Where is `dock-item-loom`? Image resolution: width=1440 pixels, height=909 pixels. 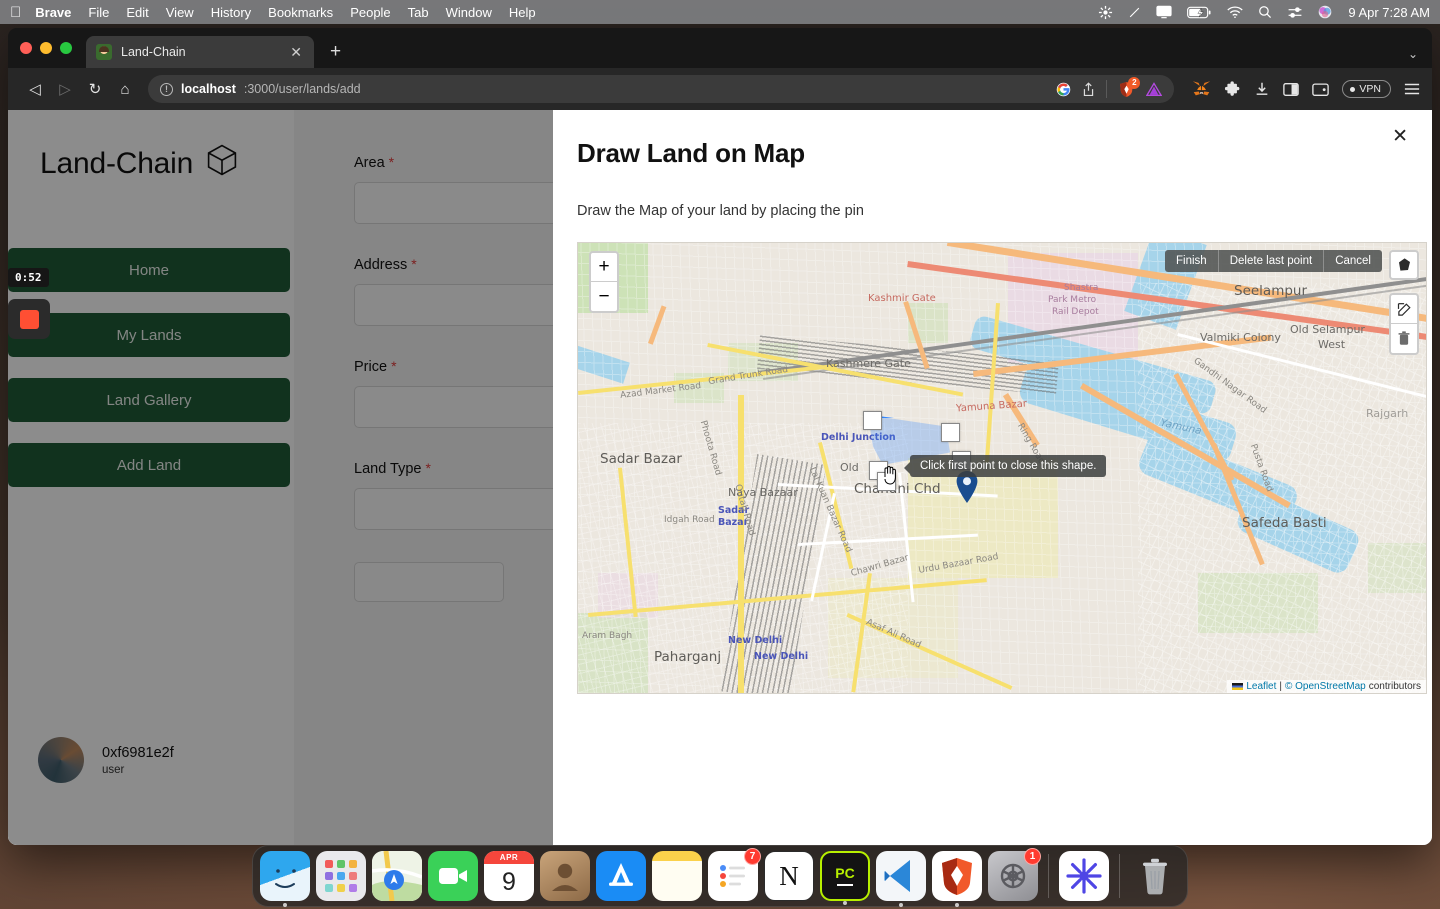 dock-item-loom is located at coordinates (1084, 876).